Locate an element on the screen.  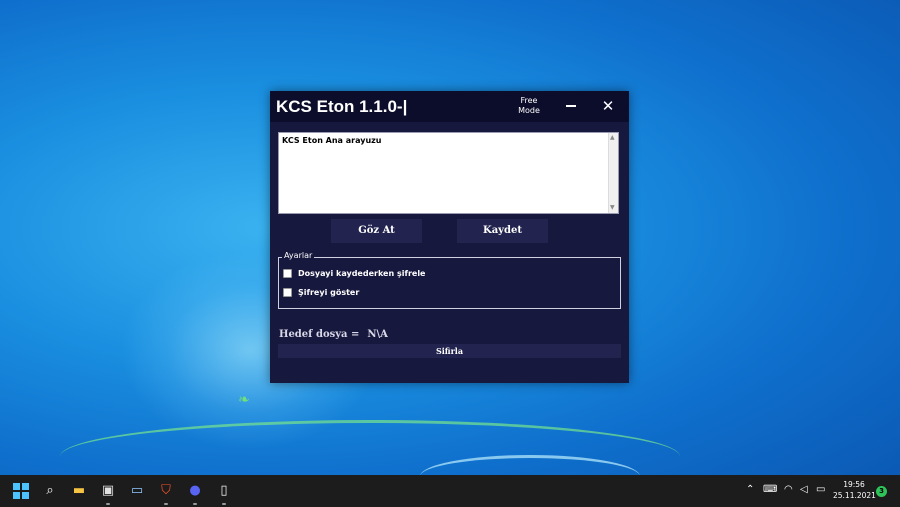
toolbox-icon: ▣ is located at coordinates (108, 491).